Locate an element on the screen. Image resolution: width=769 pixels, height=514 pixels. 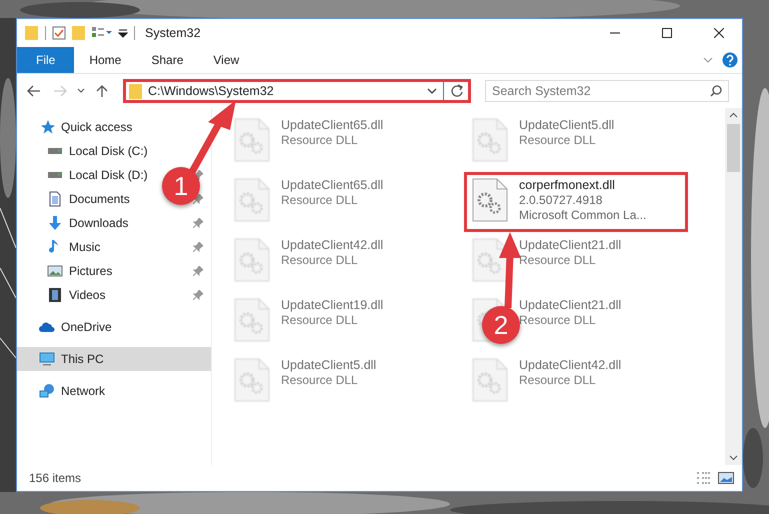
item-count: 156 items is located at coordinates (55, 478).